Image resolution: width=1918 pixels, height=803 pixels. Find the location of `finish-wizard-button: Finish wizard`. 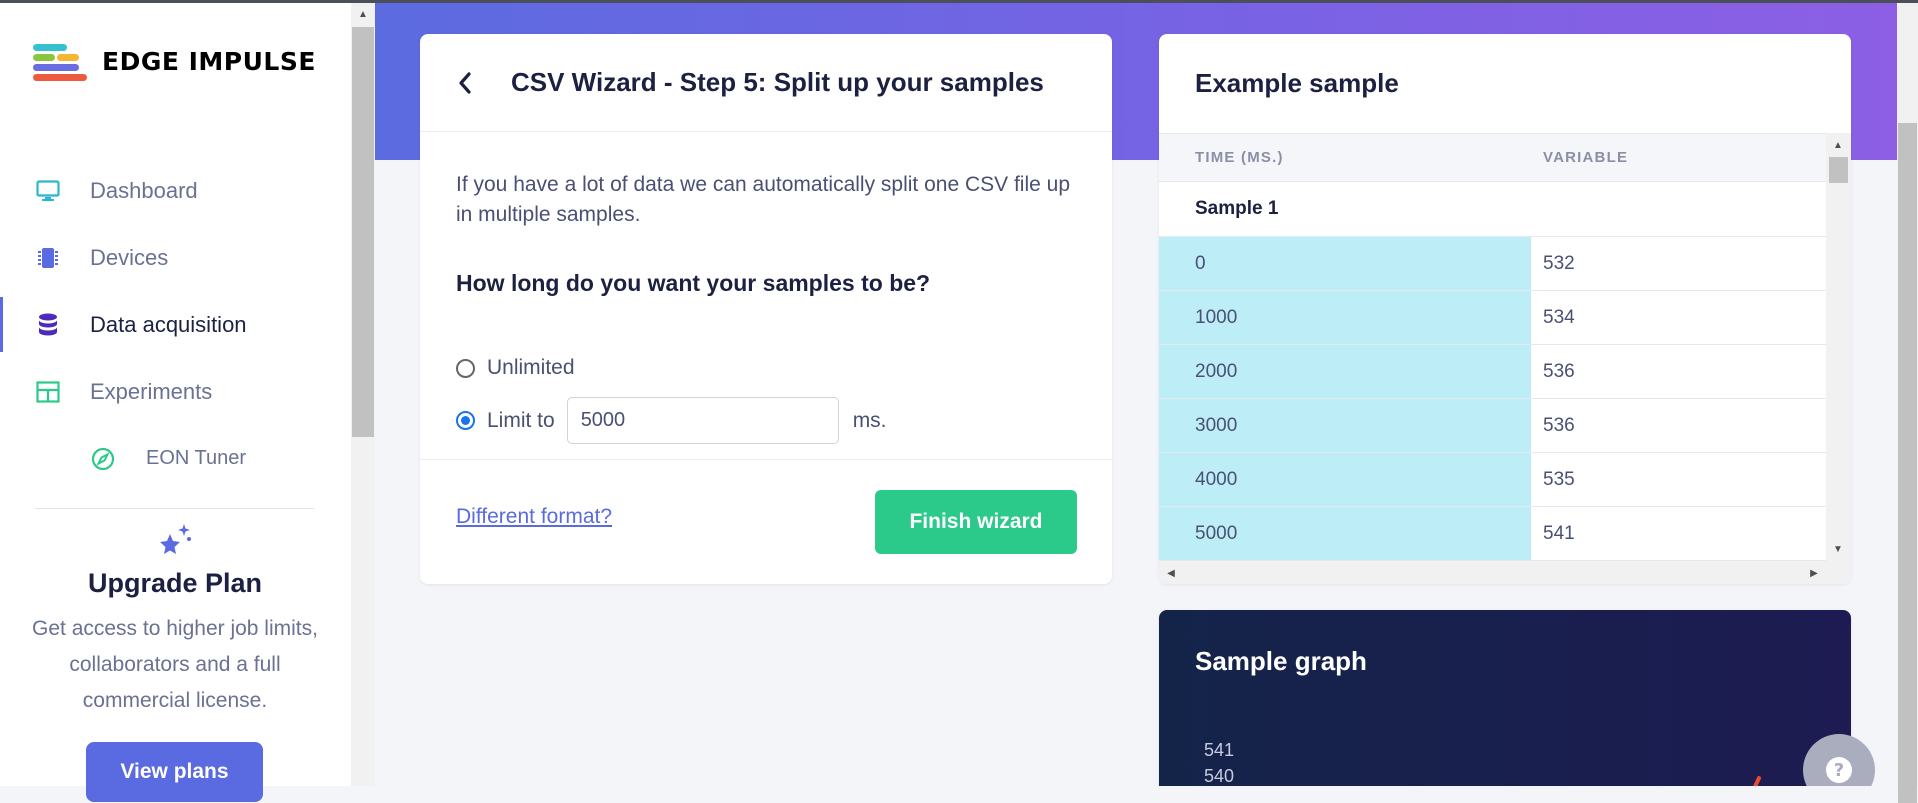

finish-wizard-button: Finish wizard is located at coordinates (976, 522).